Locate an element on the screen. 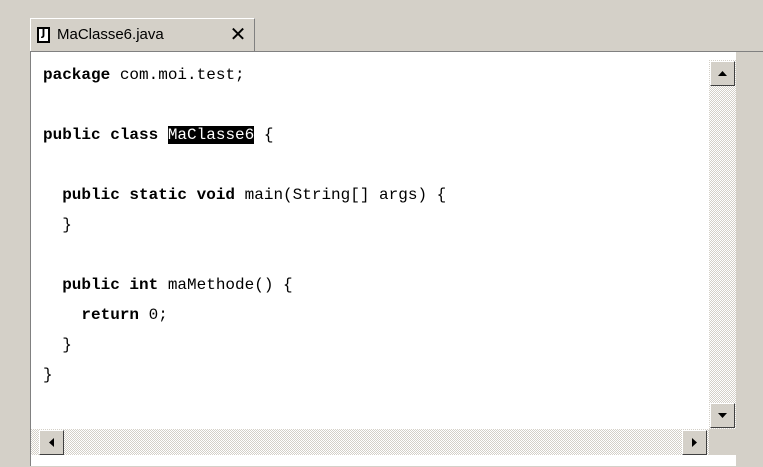 The height and width of the screenshot is (467, 763). tab-bar: J MaClasse6.java ✕ is located at coordinates (396, 34).